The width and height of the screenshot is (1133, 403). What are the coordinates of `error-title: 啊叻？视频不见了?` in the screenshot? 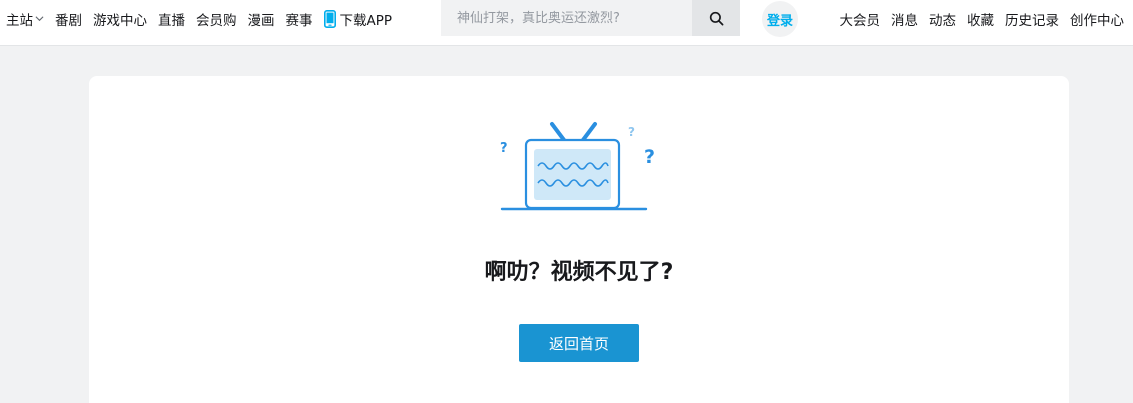 It's located at (579, 272).